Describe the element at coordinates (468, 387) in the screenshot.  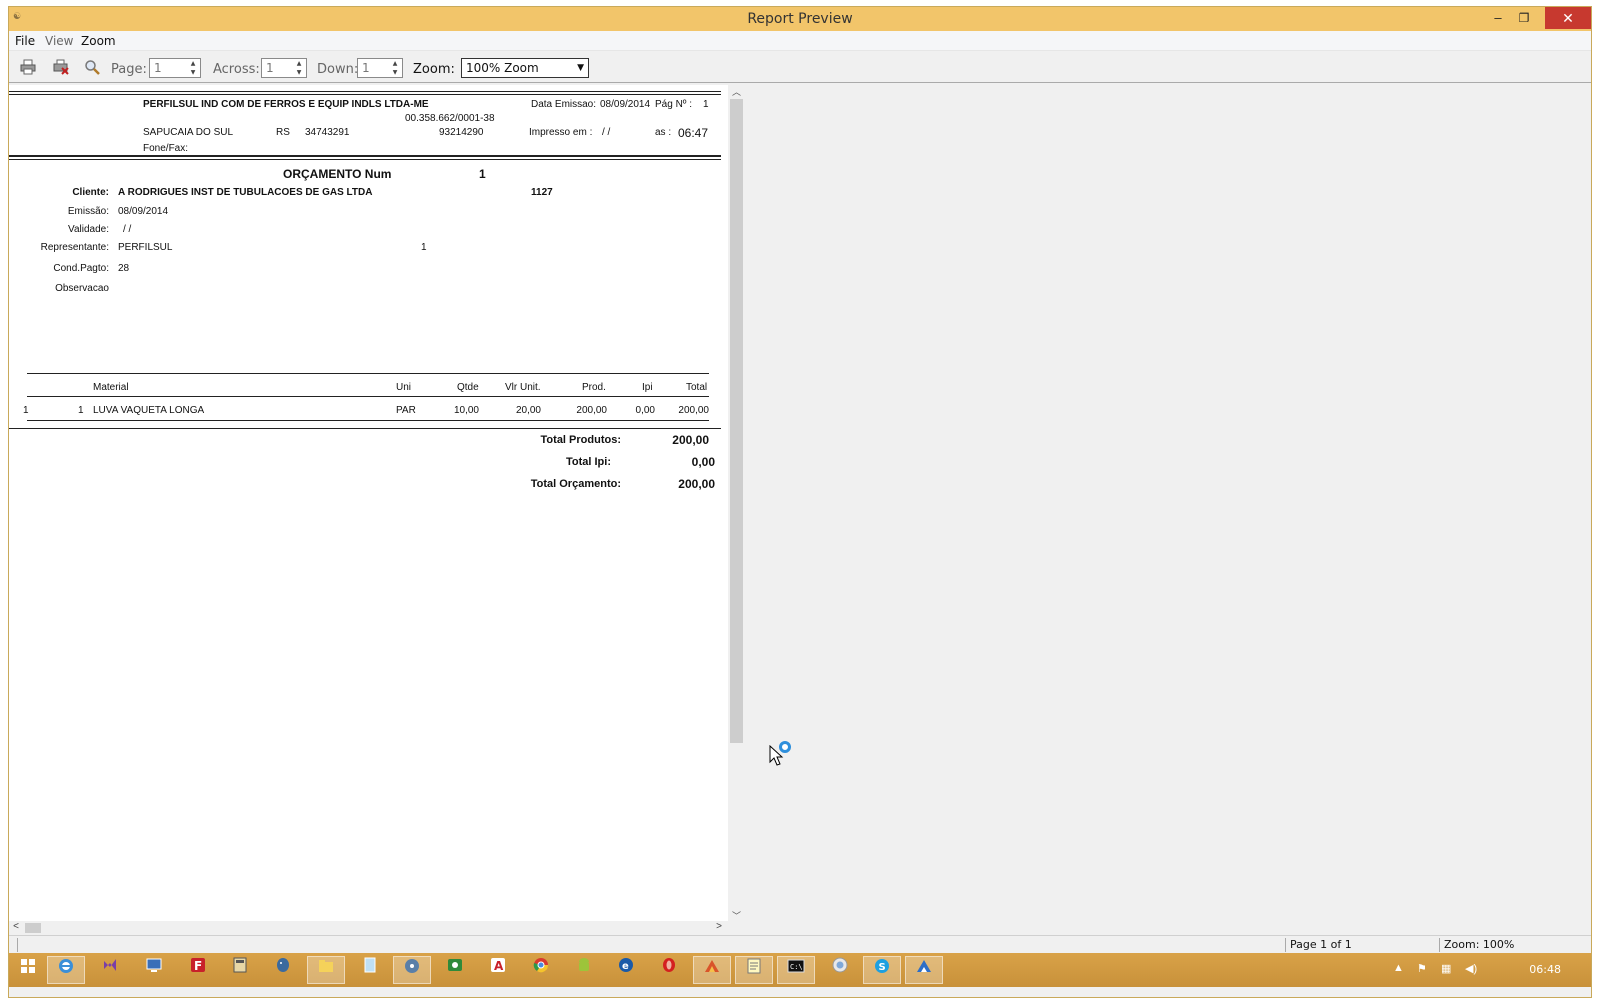
I see `col-qtde: Qtde` at that location.